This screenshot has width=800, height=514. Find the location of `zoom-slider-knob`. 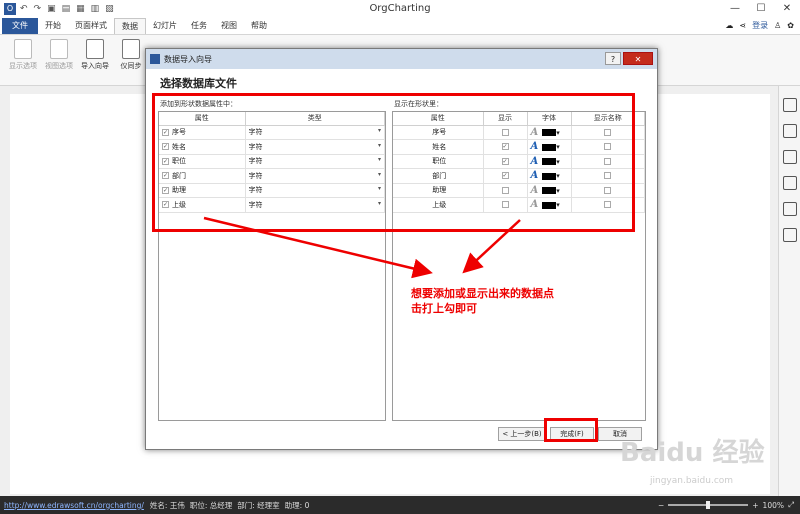

zoom-slider-knob is located at coordinates (708, 505).